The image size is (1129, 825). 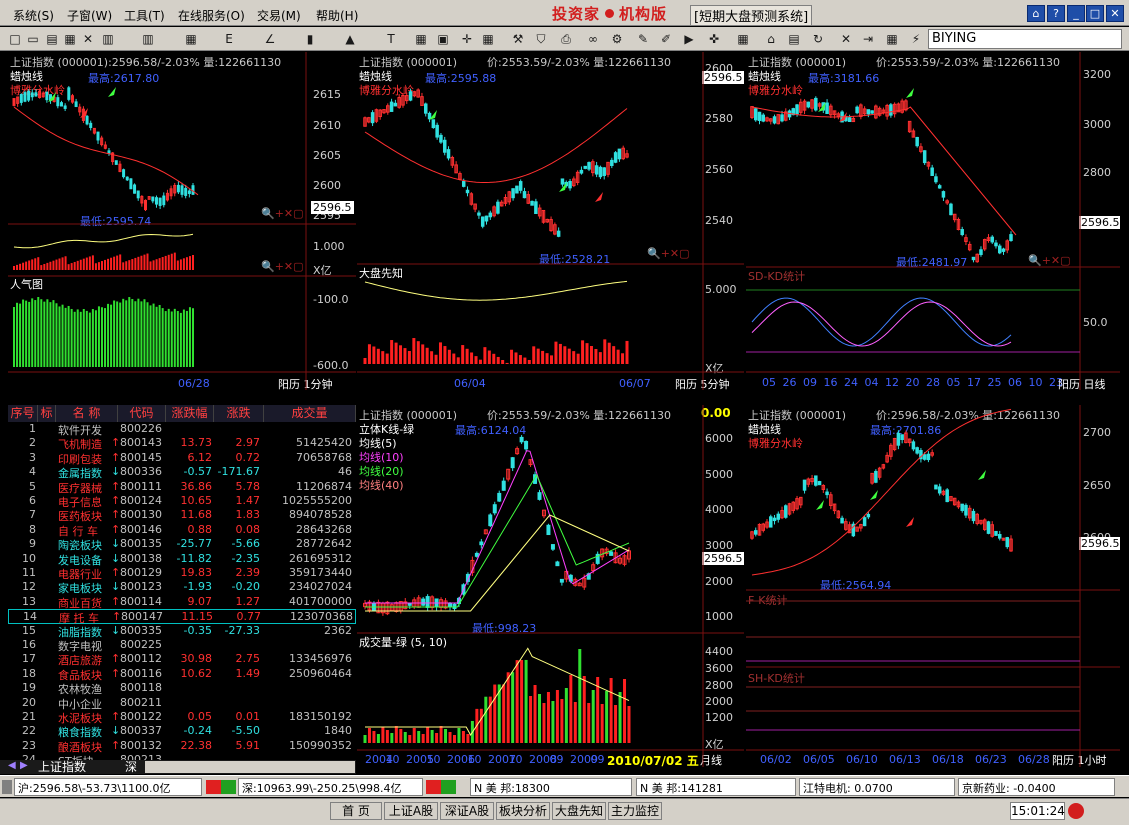 I want to click on table-row: 21 水泥板块 800122 0.05 0.01 183150192 ↑, so click(x=182, y=717).